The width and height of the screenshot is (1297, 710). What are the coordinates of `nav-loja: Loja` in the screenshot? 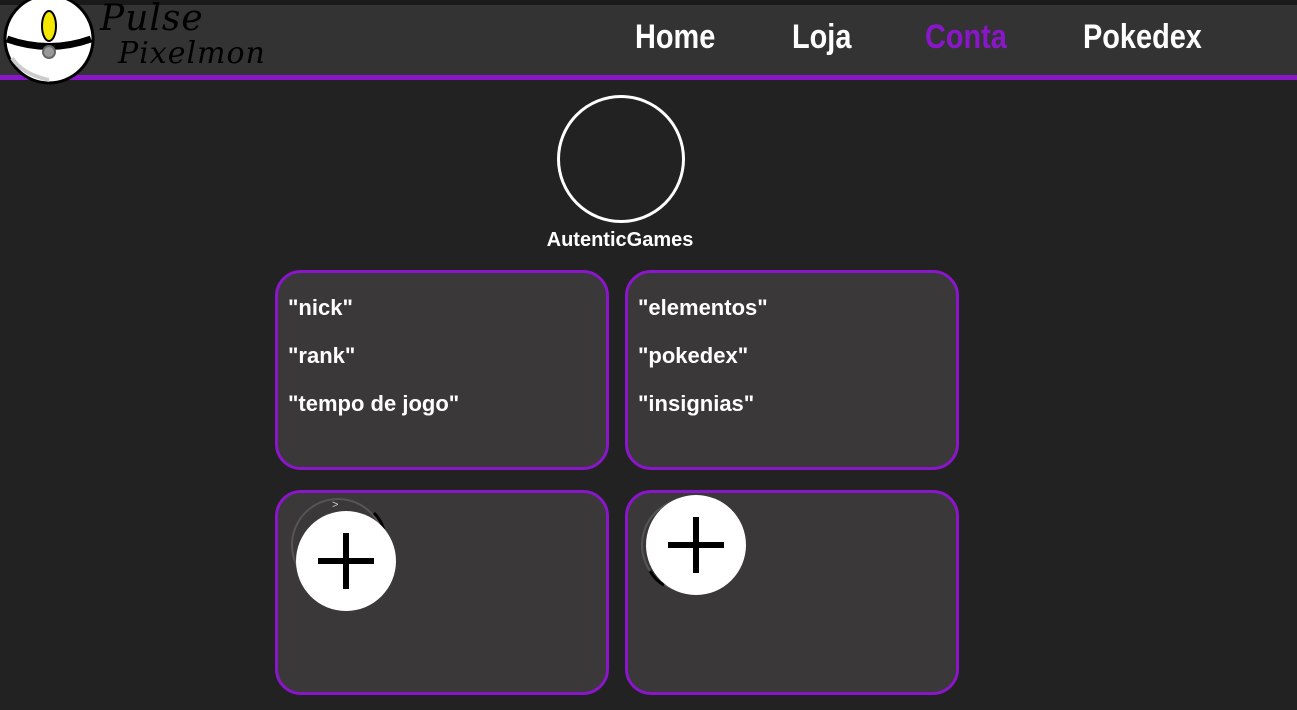 It's located at (821, 37).